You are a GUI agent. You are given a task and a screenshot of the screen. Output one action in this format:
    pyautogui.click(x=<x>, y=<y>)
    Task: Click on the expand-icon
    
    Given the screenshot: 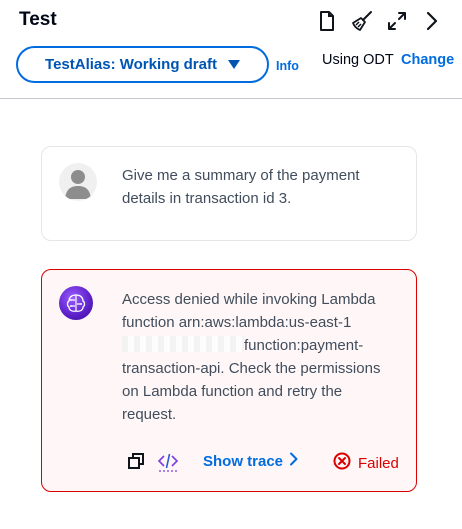 What is the action you would take?
    pyautogui.click(x=397, y=21)
    